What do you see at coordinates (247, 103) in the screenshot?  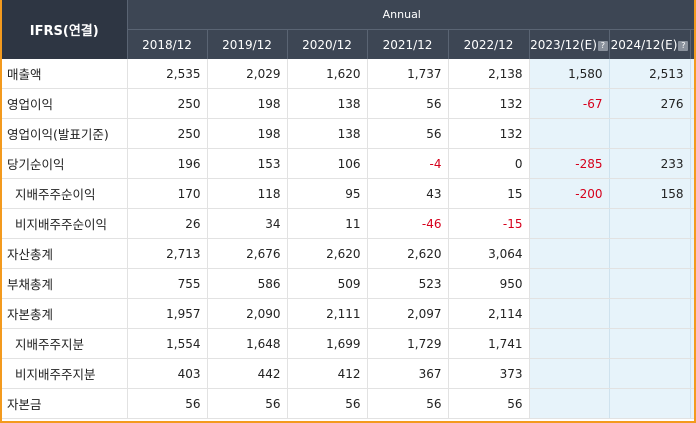 I see `table-cell: 198` at bounding box center [247, 103].